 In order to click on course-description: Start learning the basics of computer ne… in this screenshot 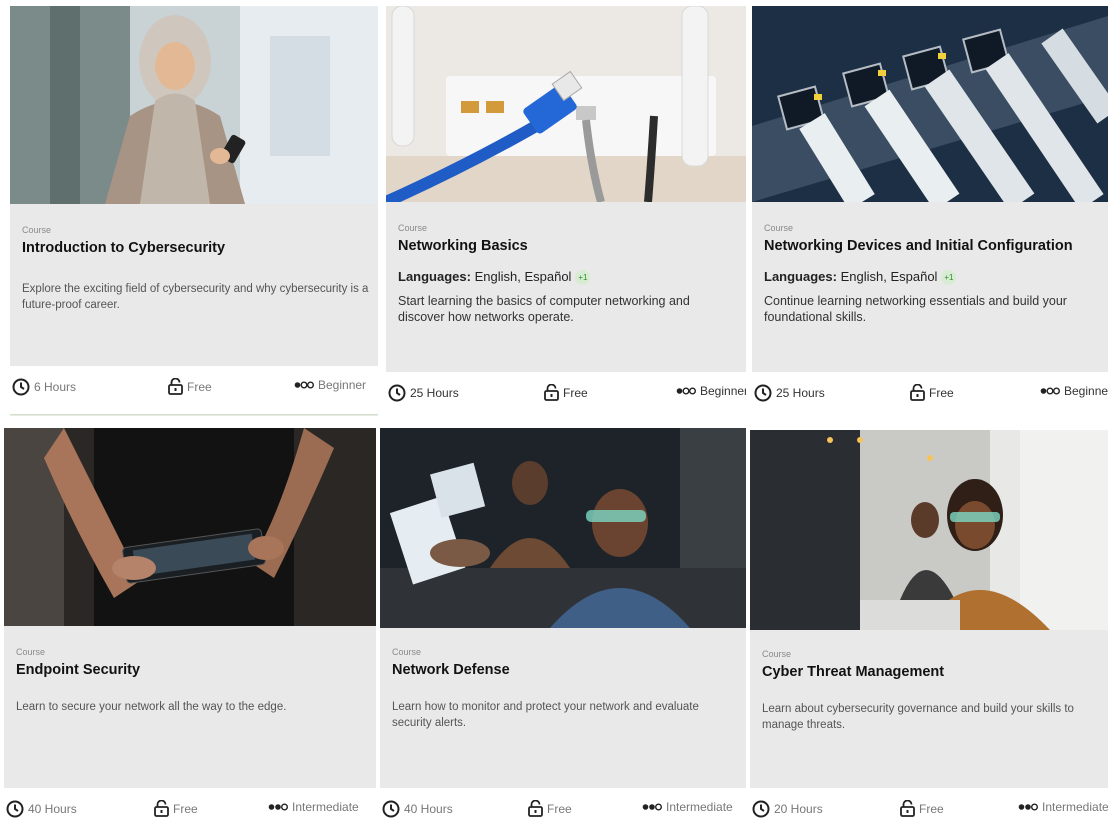, I will do `click(544, 309)`.